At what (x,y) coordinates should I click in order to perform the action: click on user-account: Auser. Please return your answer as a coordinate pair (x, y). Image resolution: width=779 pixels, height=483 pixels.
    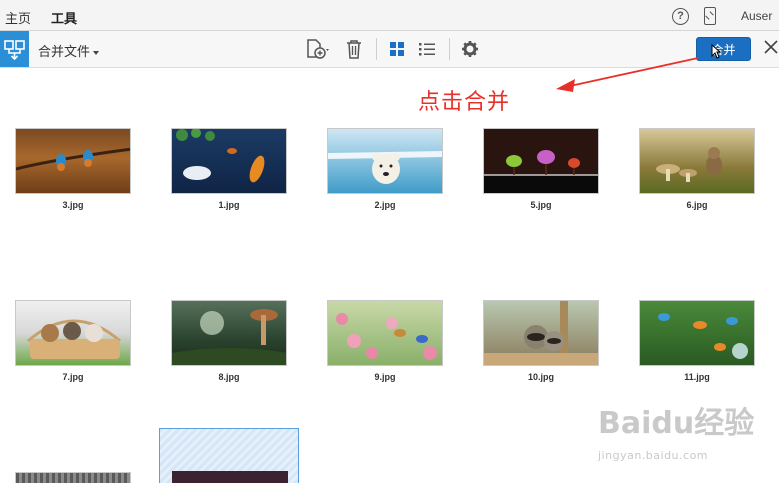
    Looking at the image, I should click on (756, 16).